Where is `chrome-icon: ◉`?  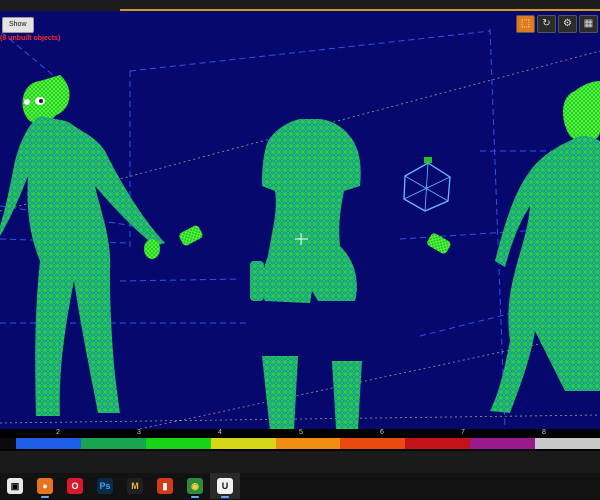
chrome-icon: ◉ is located at coordinates (195, 486).